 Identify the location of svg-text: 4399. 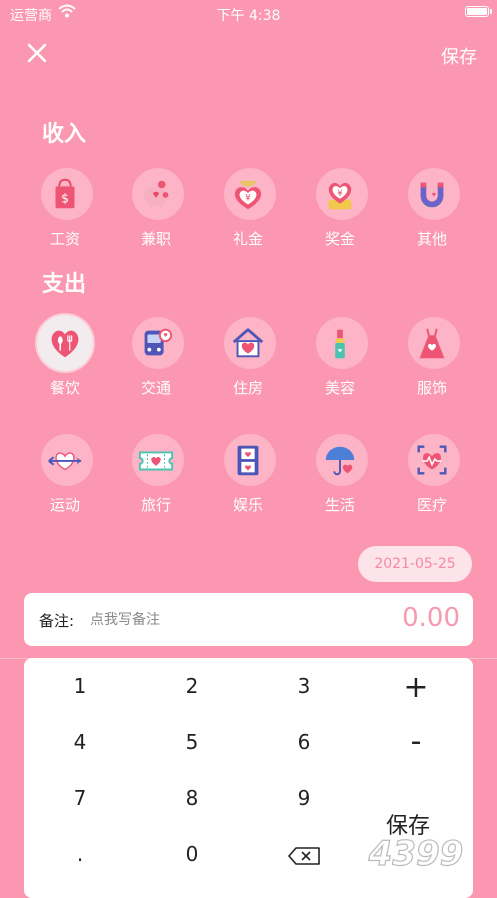
(416, 854).